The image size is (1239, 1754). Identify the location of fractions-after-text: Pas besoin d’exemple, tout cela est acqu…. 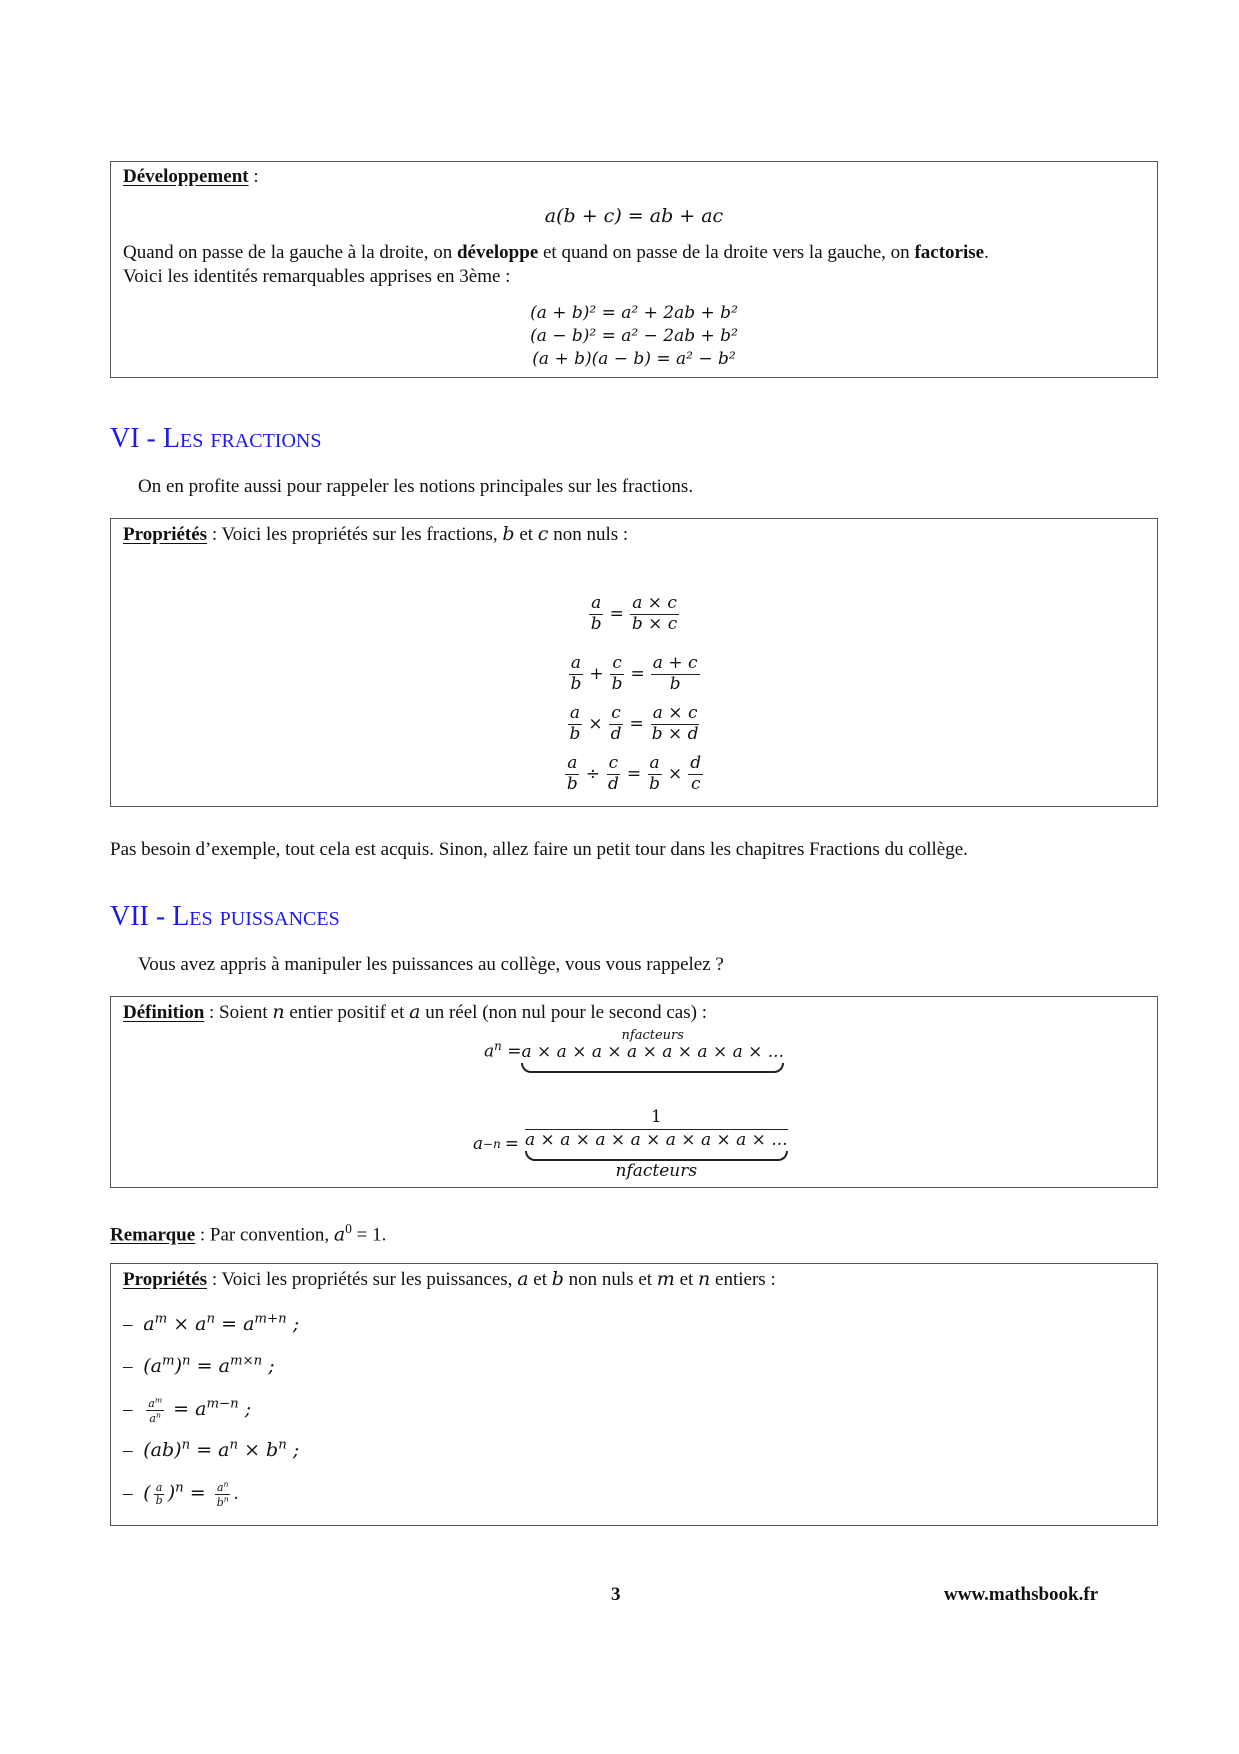
(539, 849).